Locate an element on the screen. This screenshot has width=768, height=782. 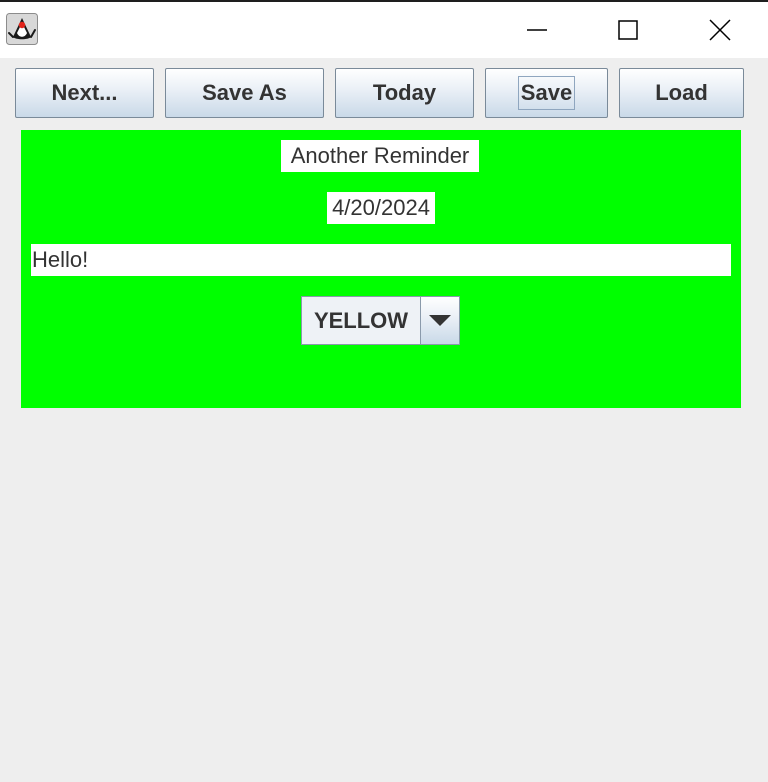
maximize-button is located at coordinates (628, 30).